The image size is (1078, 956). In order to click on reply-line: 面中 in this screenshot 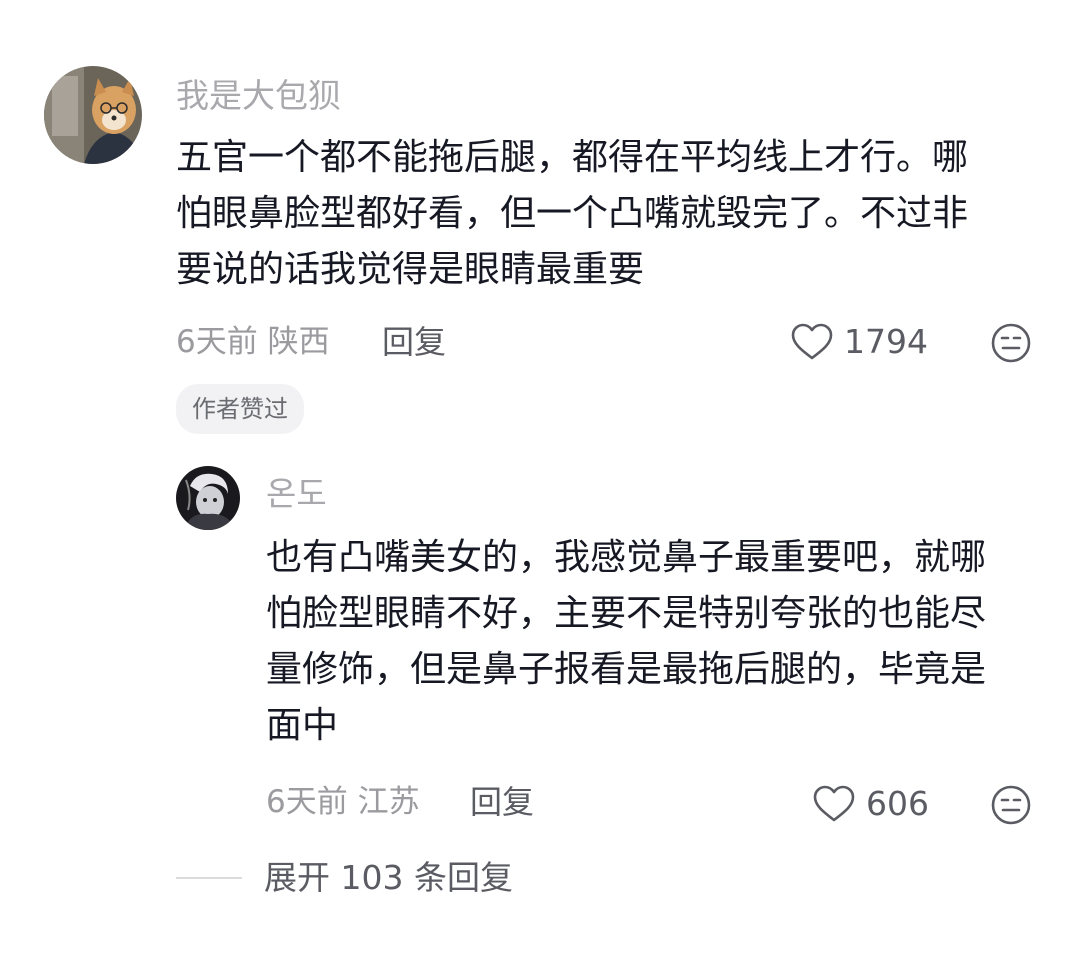, I will do `click(302, 725)`.